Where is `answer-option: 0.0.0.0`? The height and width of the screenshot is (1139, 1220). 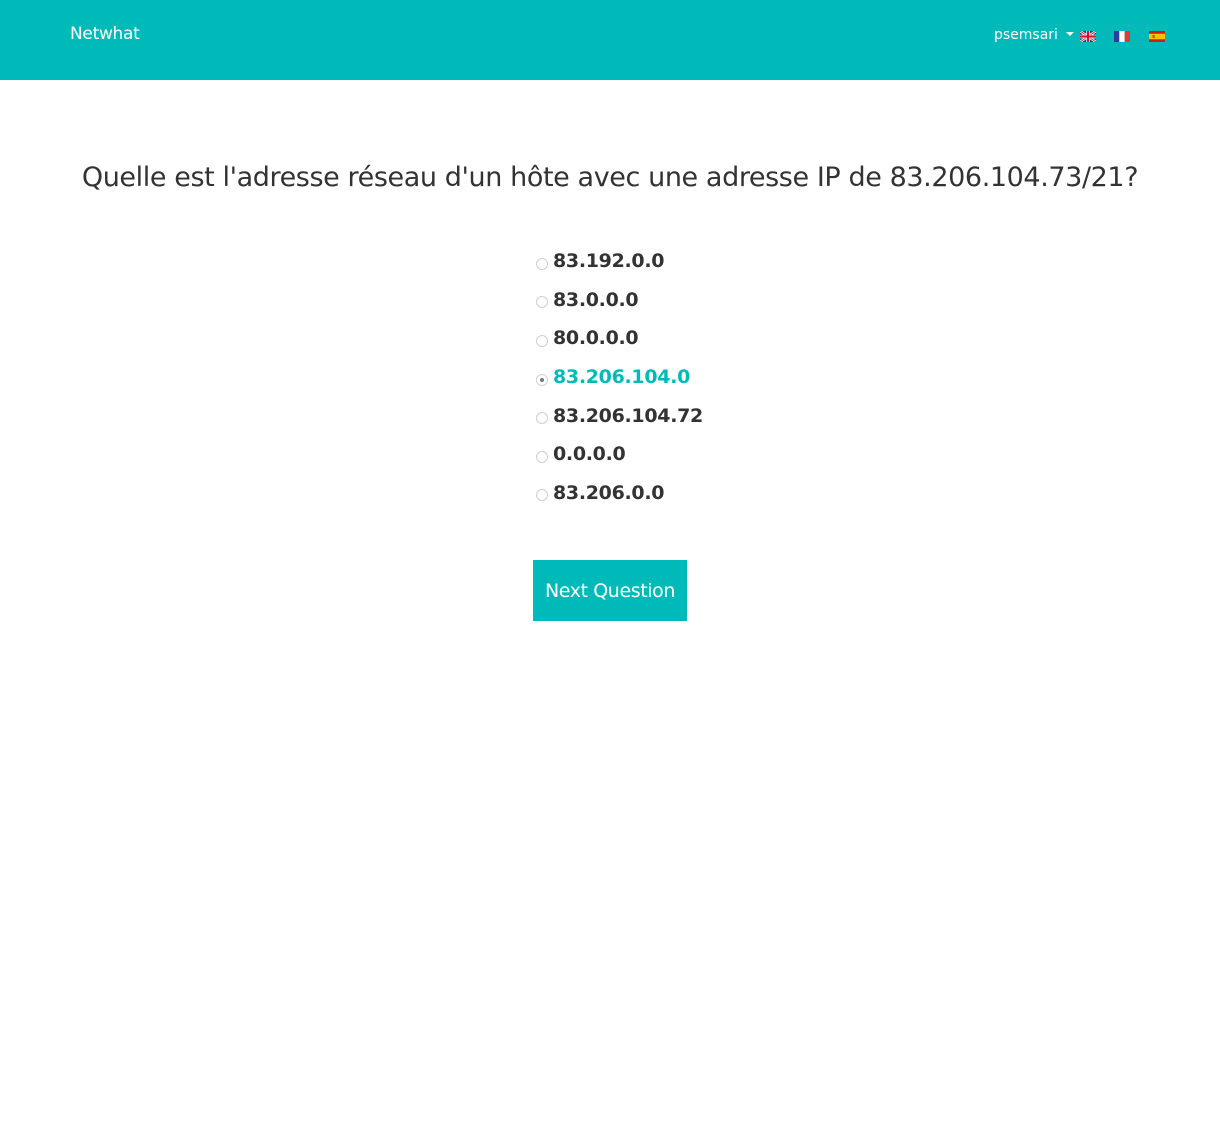
answer-option: 0.0.0.0 is located at coordinates (619, 454).